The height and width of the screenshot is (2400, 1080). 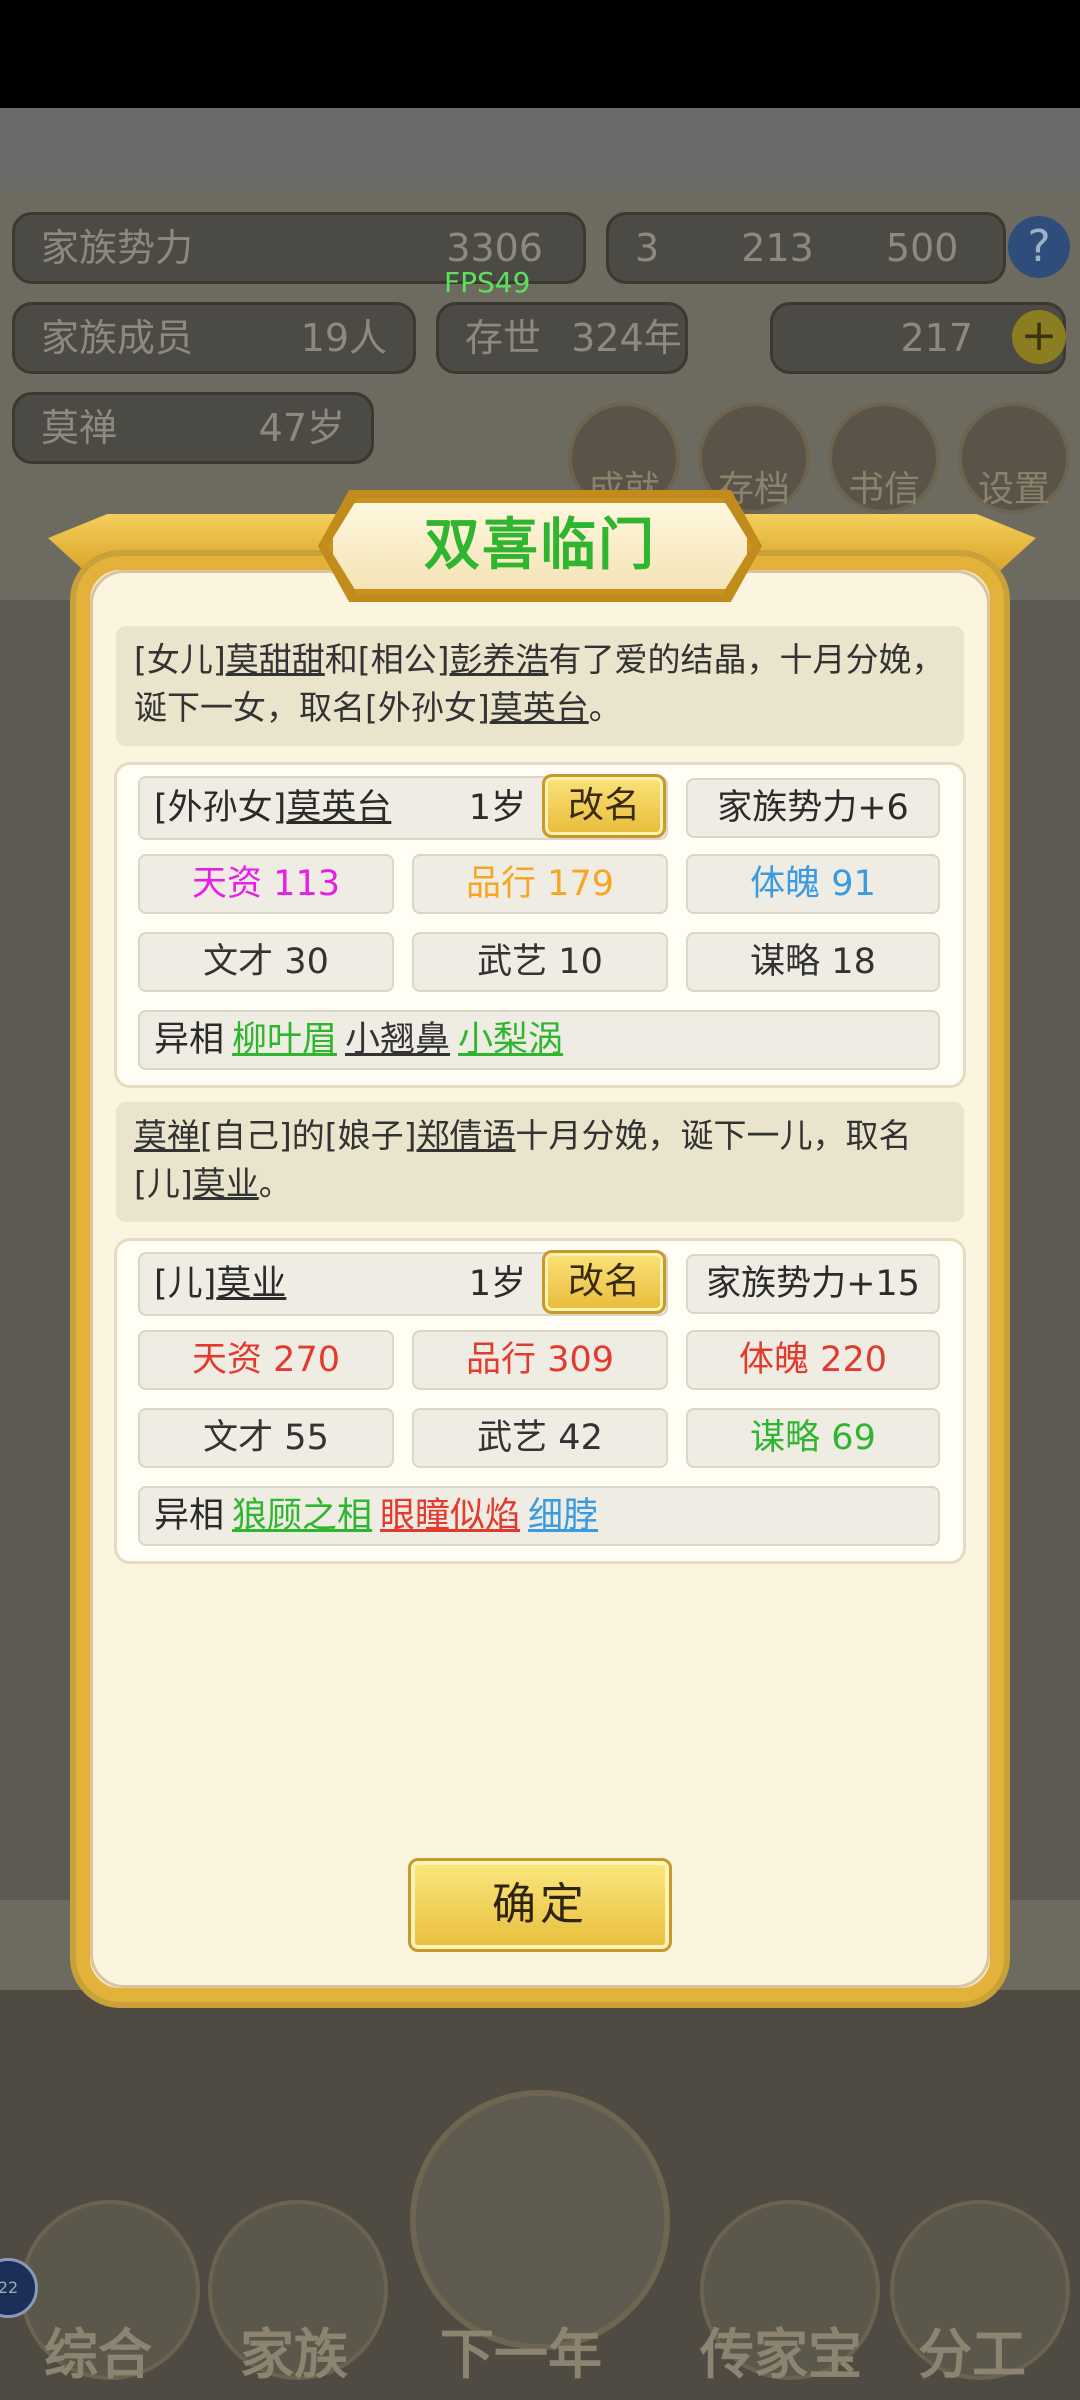 What do you see at coordinates (626, 338) in the screenshot?
I see `generation-value: 324年` at bounding box center [626, 338].